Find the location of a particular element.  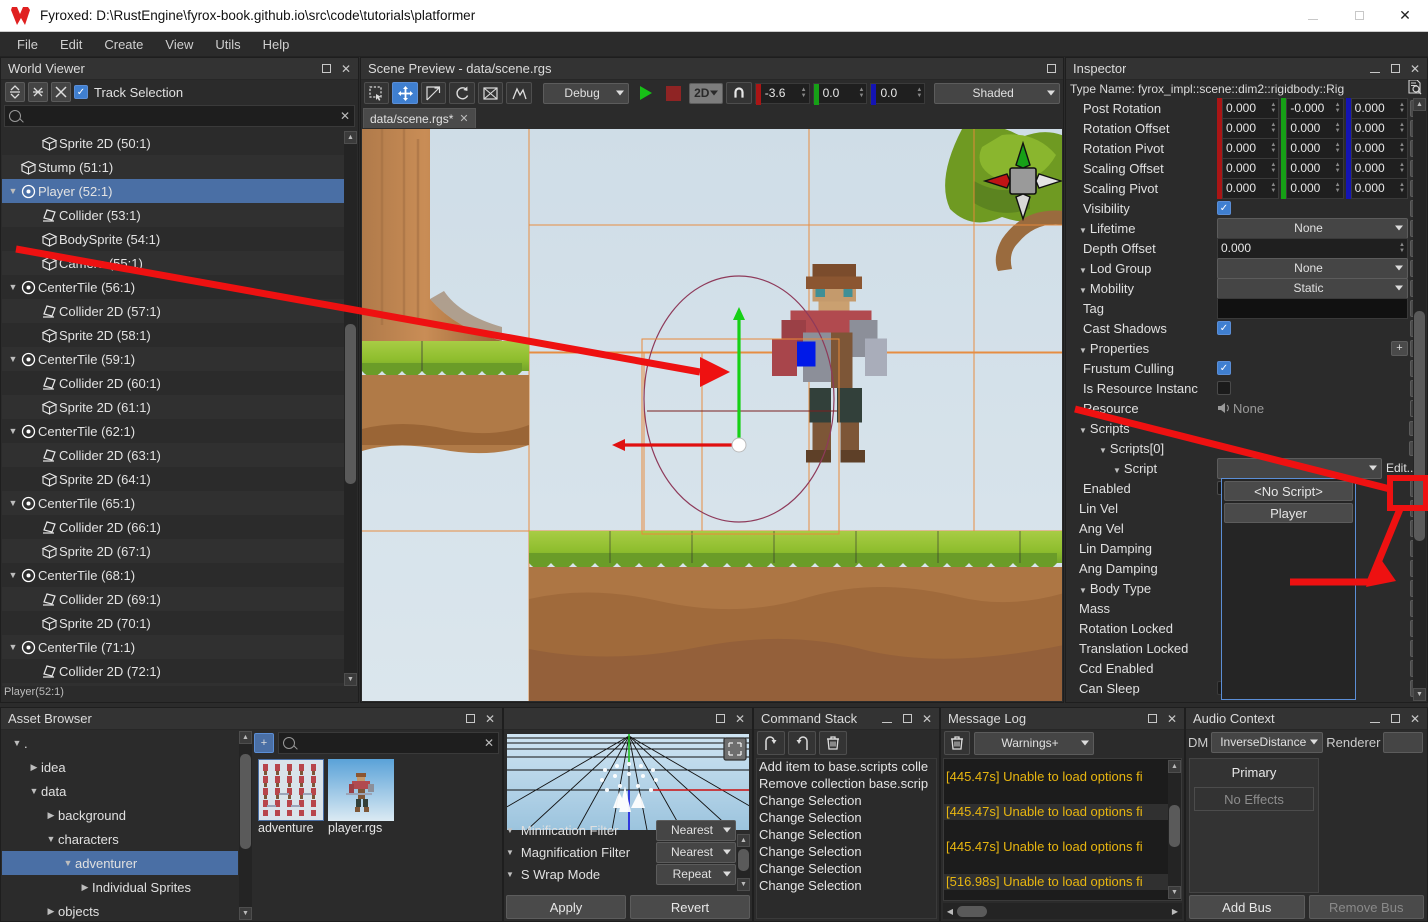

asset-scroll-thumb is located at coordinates (245, 801).